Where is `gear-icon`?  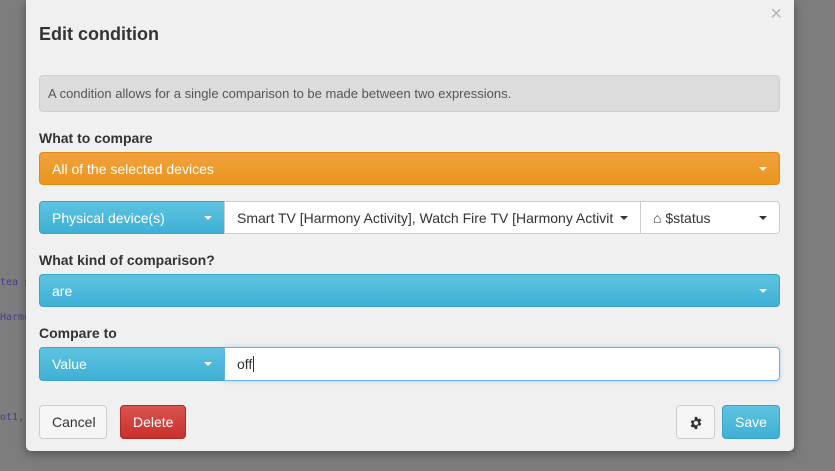
gear-icon is located at coordinates (695, 423).